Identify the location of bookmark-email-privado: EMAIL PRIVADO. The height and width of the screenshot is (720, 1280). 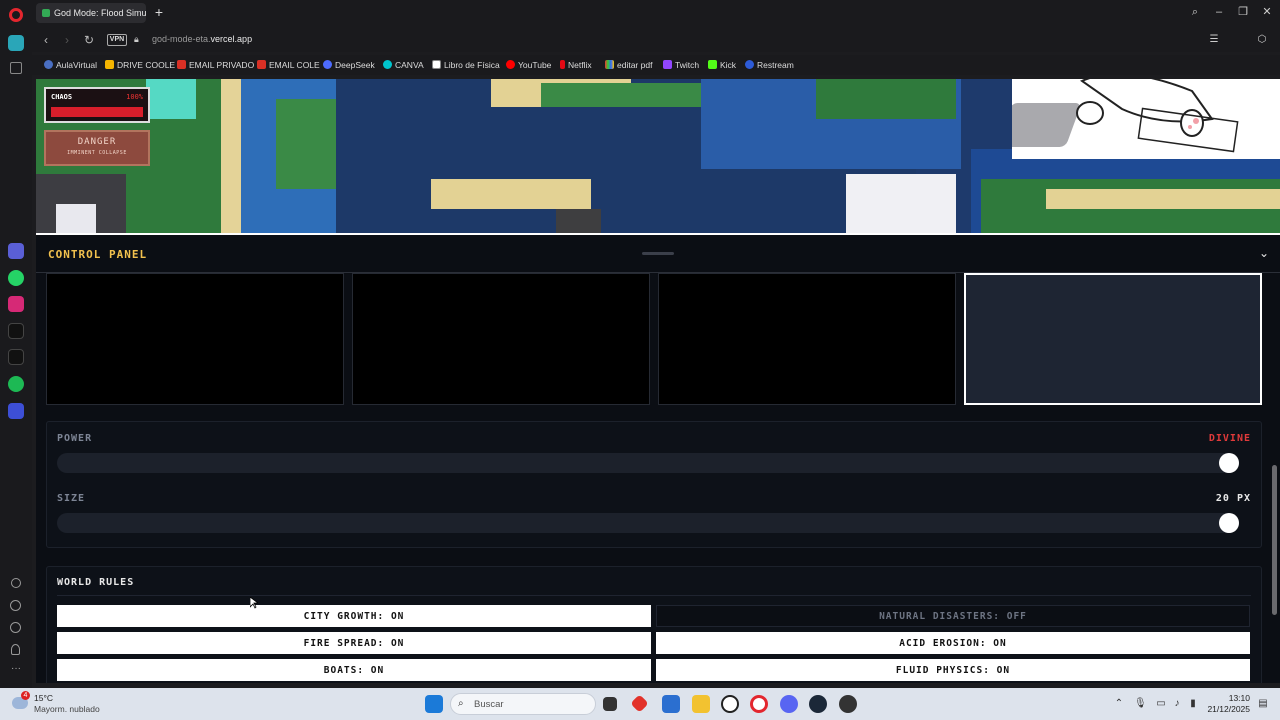
(215, 65).